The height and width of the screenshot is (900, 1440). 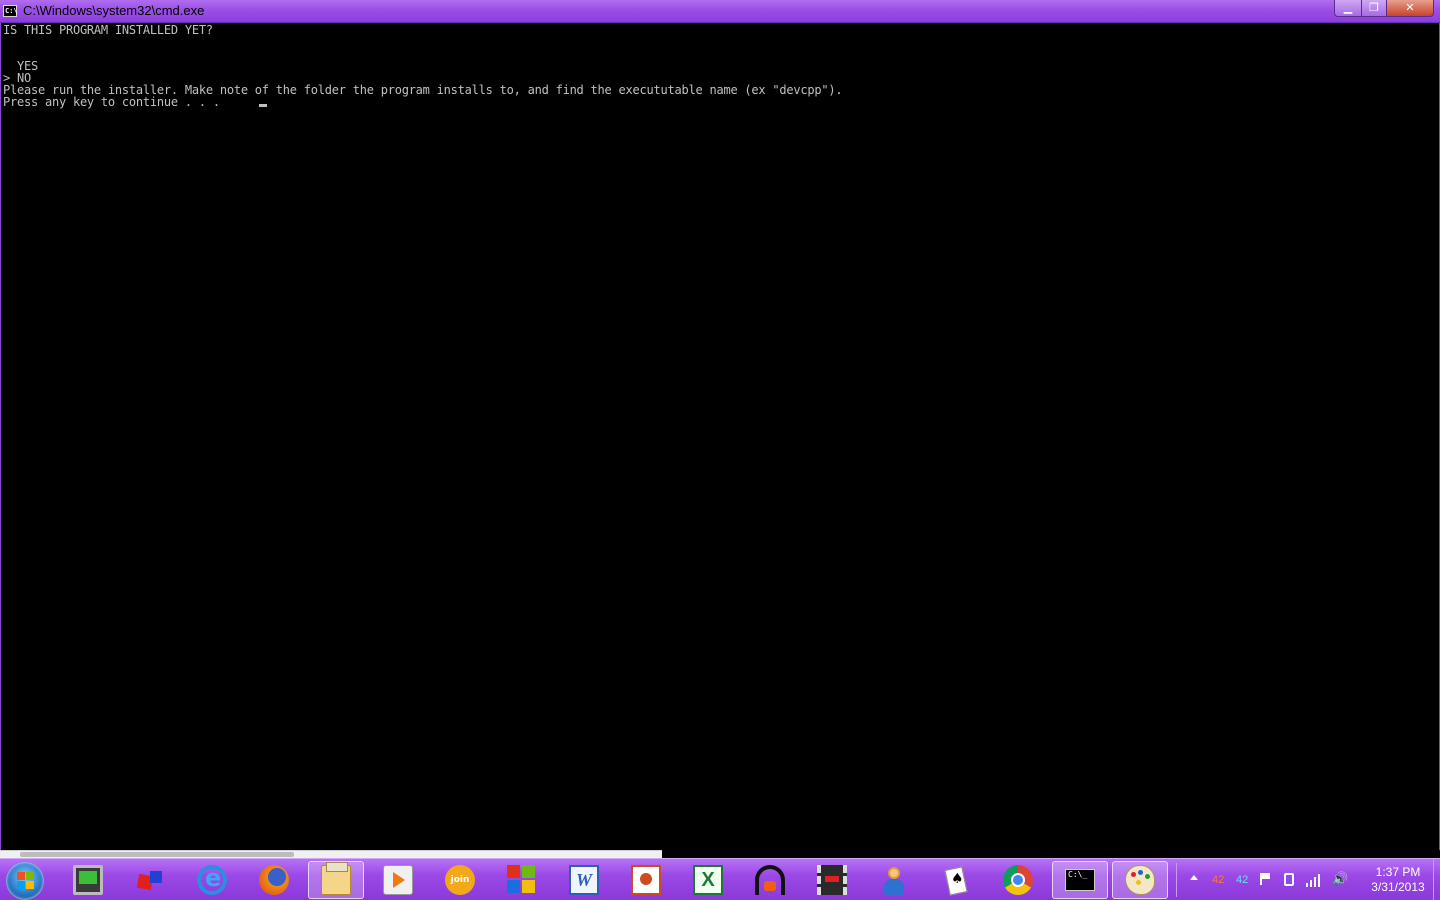 I want to click on excel-icon: X, so click(x=708, y=880).